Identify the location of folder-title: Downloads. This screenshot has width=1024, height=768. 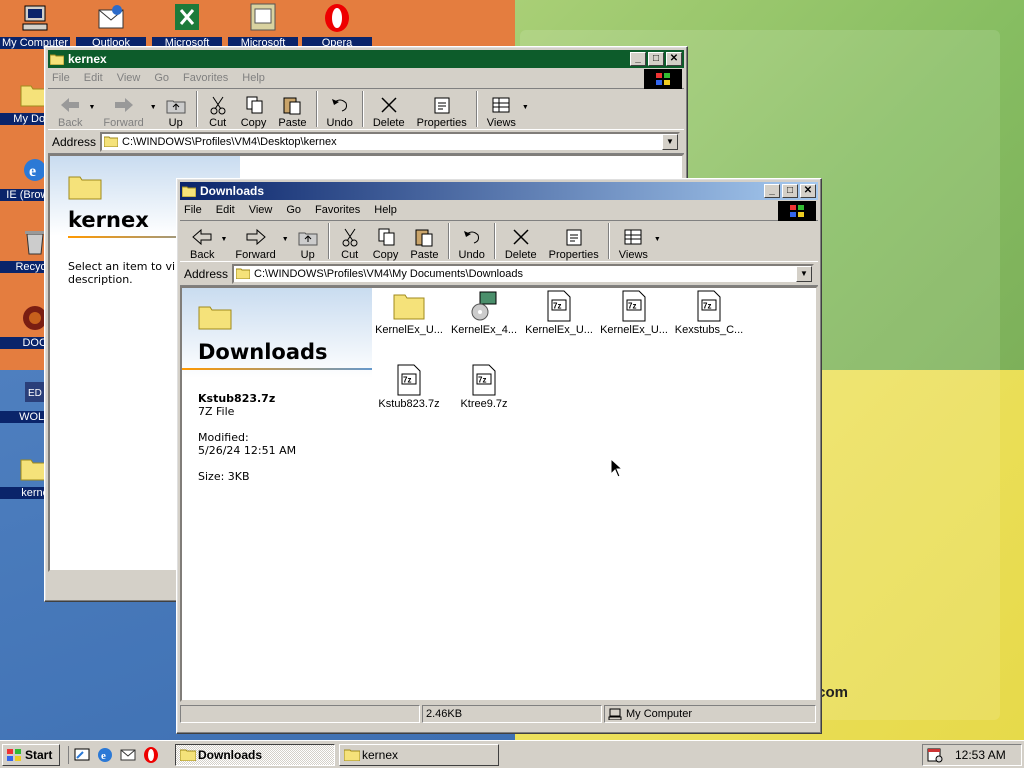
(263, 352).